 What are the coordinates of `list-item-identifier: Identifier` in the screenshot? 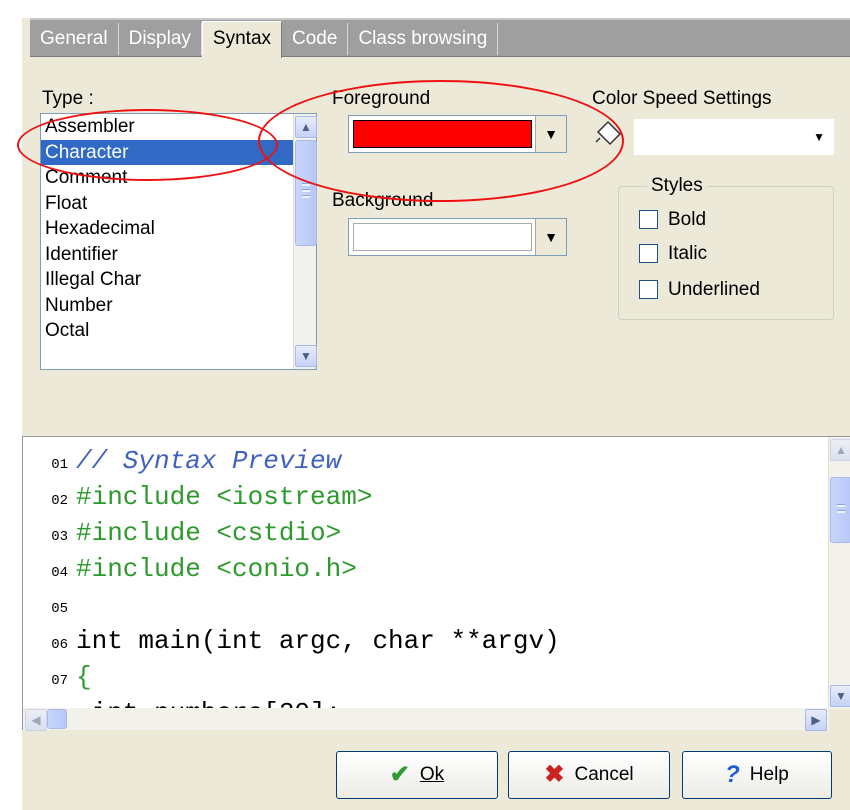 It's located at (178, 255).